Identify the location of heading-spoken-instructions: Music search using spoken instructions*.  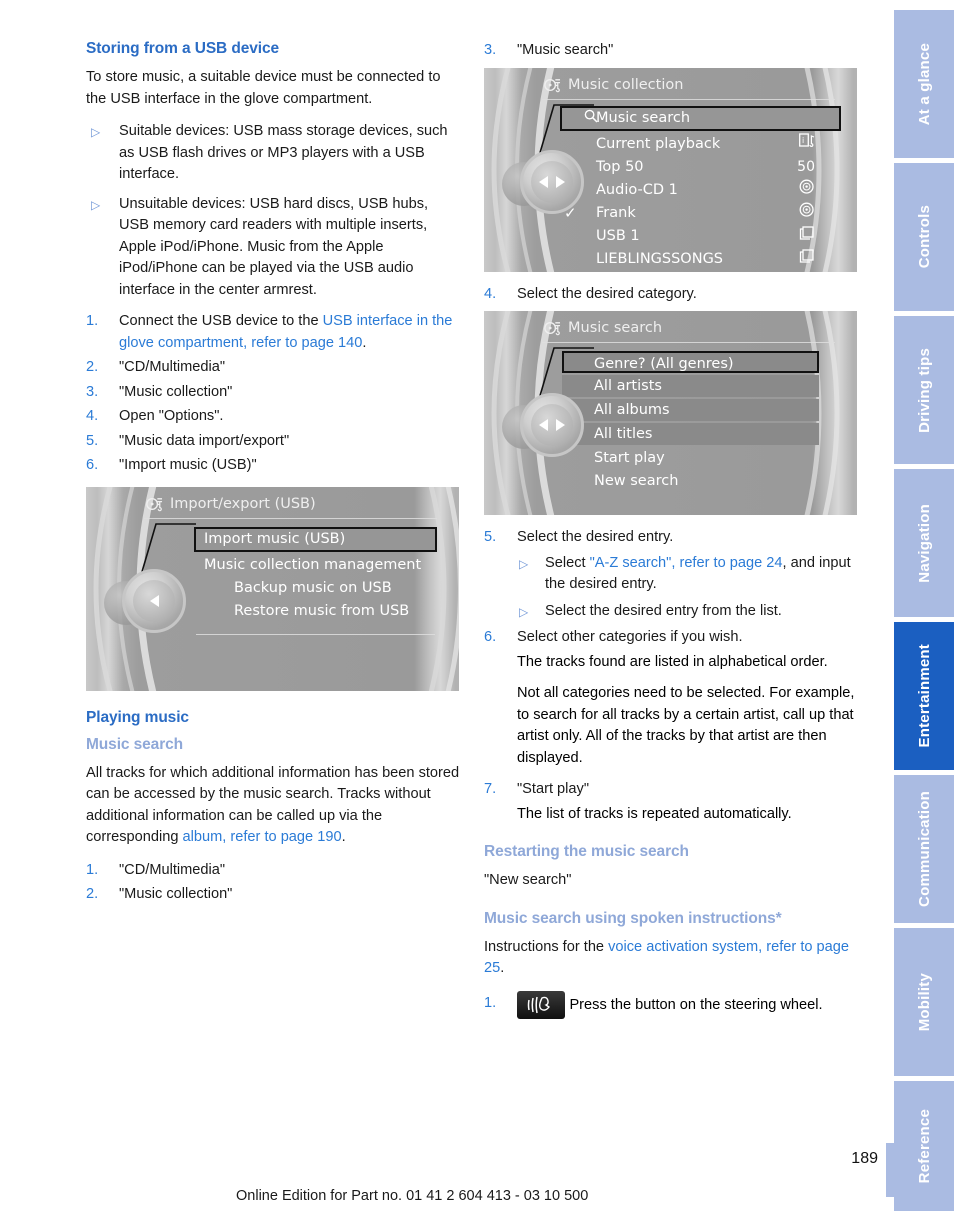
(633, 918).